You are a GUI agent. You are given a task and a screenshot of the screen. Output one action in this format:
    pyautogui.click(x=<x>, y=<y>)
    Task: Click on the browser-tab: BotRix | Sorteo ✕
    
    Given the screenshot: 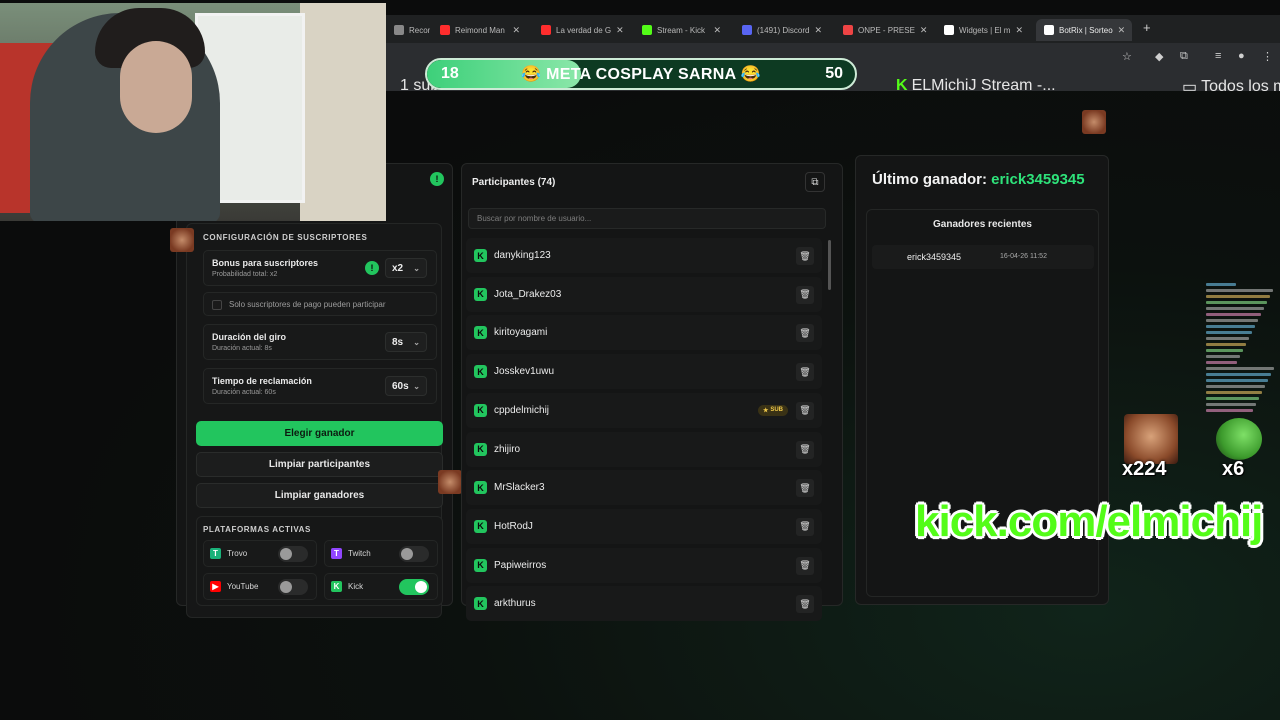 What is the action you would take?
    pyautogui.click(x=1084, y=30)
    